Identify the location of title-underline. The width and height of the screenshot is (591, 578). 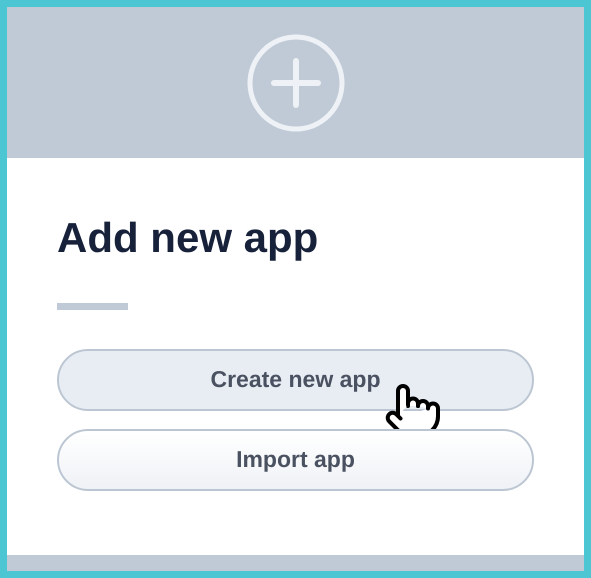
(92, 306).